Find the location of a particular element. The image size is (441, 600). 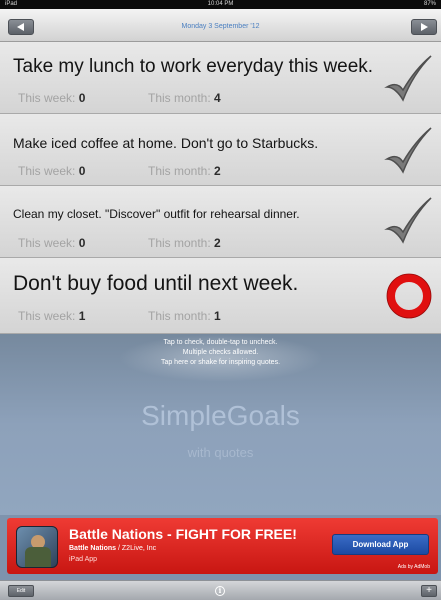

status-time: 10:04 PM is located at coordinates (220, 4).